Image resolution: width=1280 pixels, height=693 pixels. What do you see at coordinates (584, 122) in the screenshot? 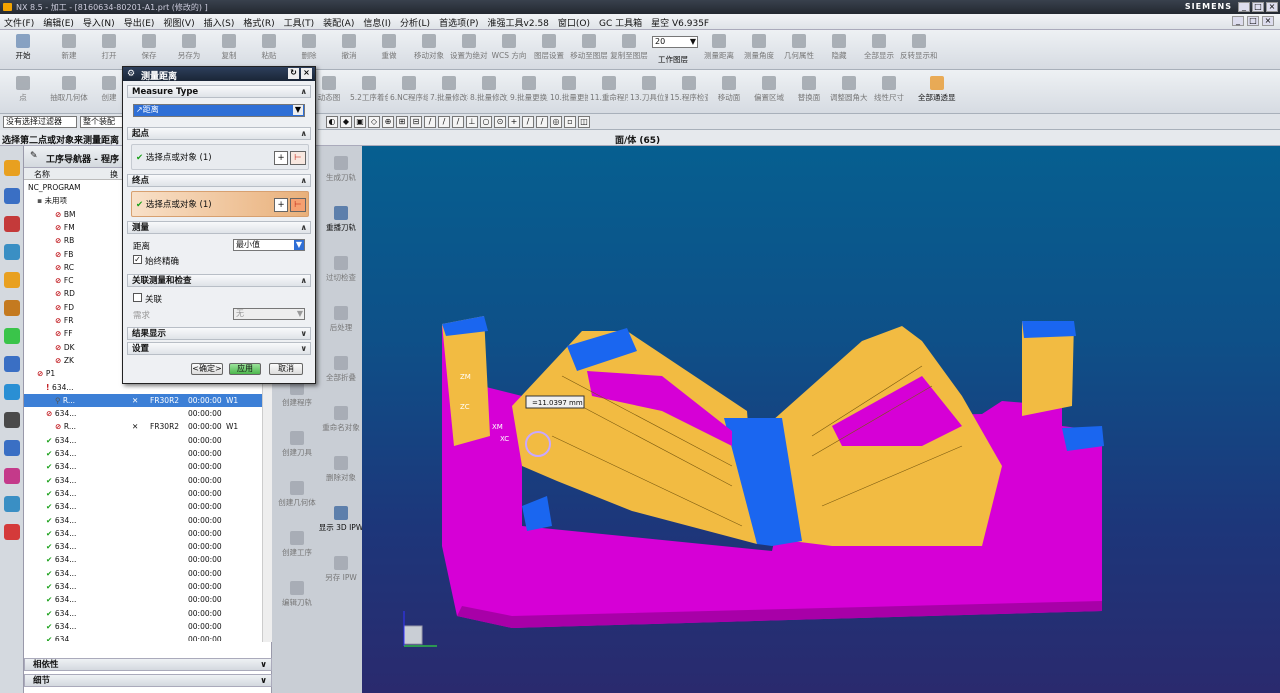
I see `snap-icon: ◫` at bounding box center [584, 122].